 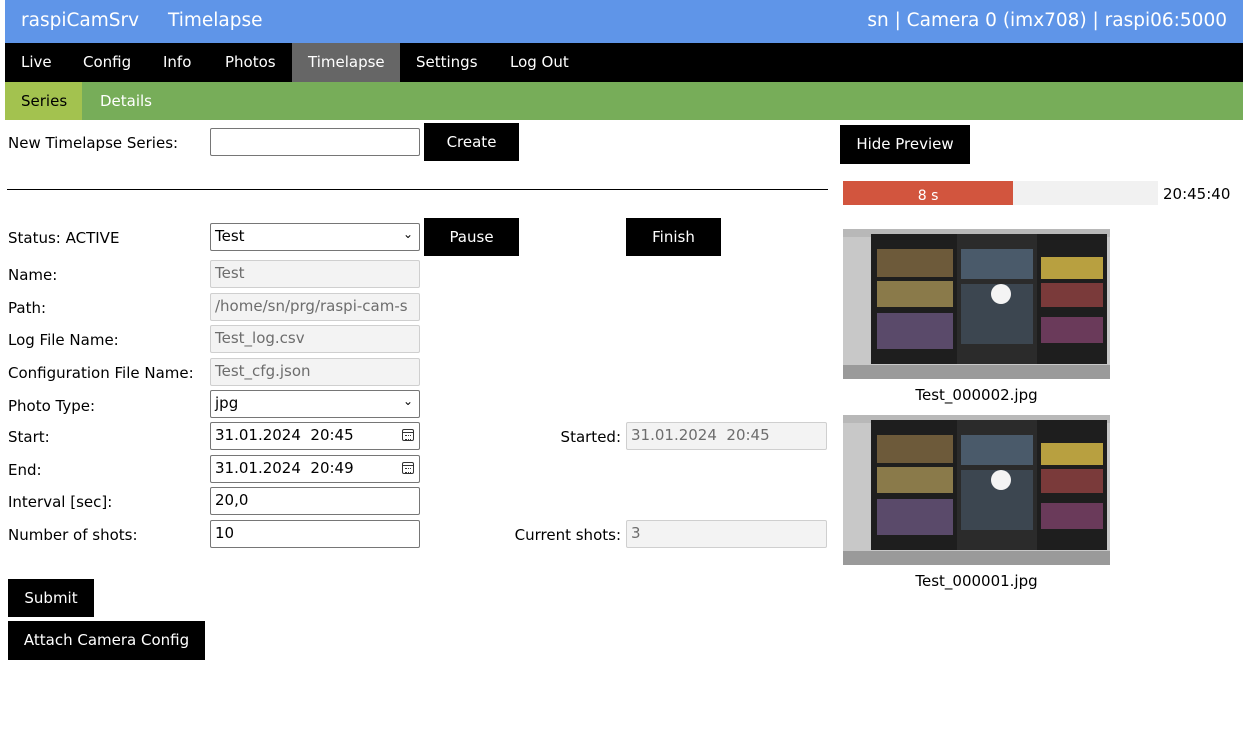 I want to click on pause-button: Pause, so click(x=471, y=237).